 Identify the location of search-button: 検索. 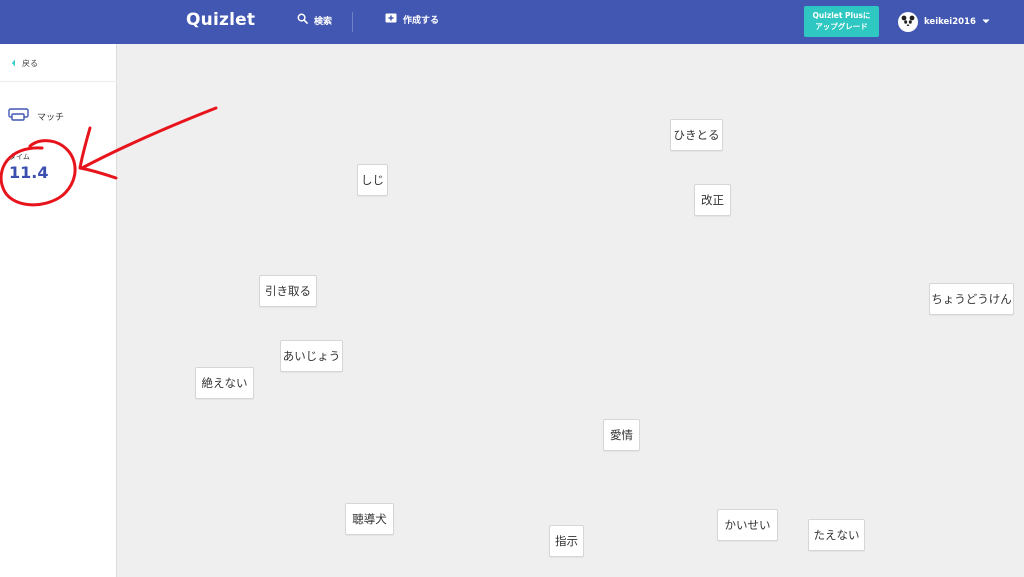
(314, 20).